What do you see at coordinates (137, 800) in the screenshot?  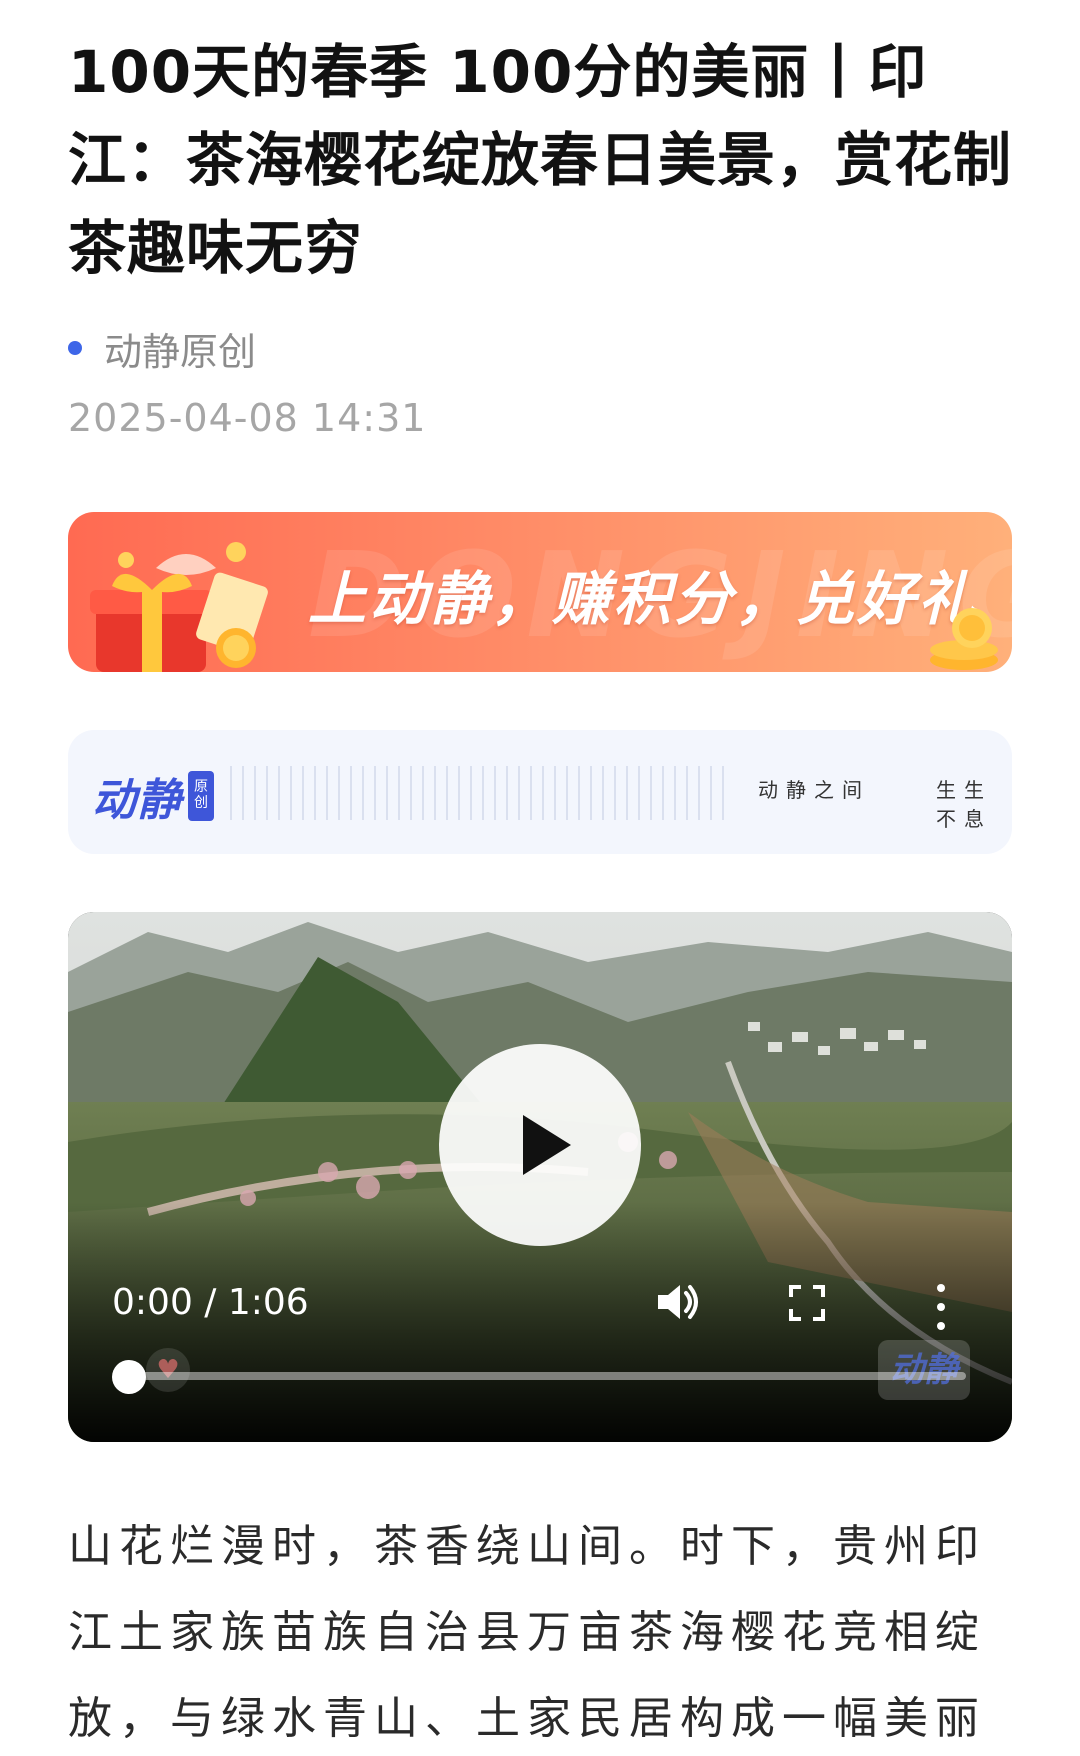 I see `logo-text: 动静` at bounding box center [137, 800].